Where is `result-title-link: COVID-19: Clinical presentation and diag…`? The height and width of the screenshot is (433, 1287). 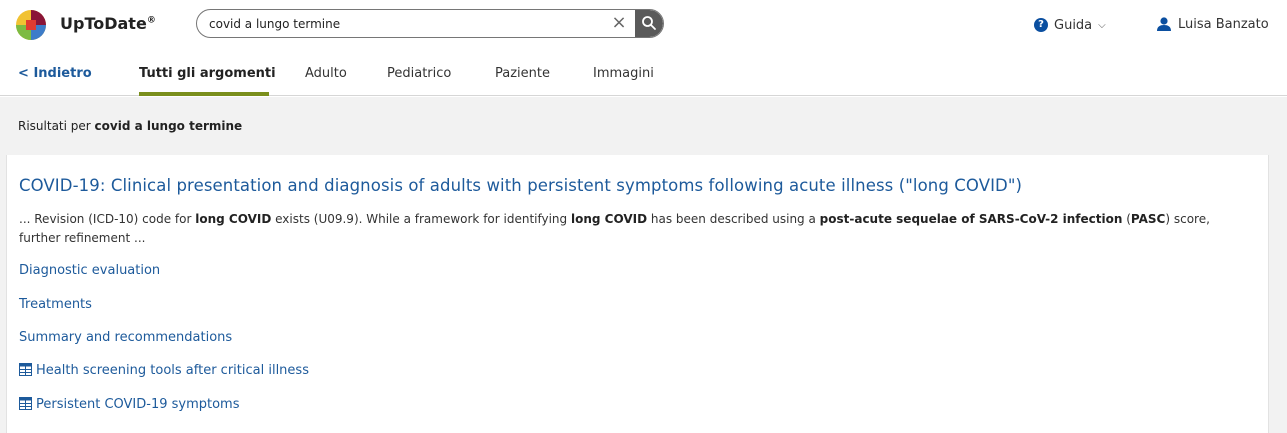 result-title-link: COVID-19: Clinical presentation and diag… is located at coordinates (520, 185).